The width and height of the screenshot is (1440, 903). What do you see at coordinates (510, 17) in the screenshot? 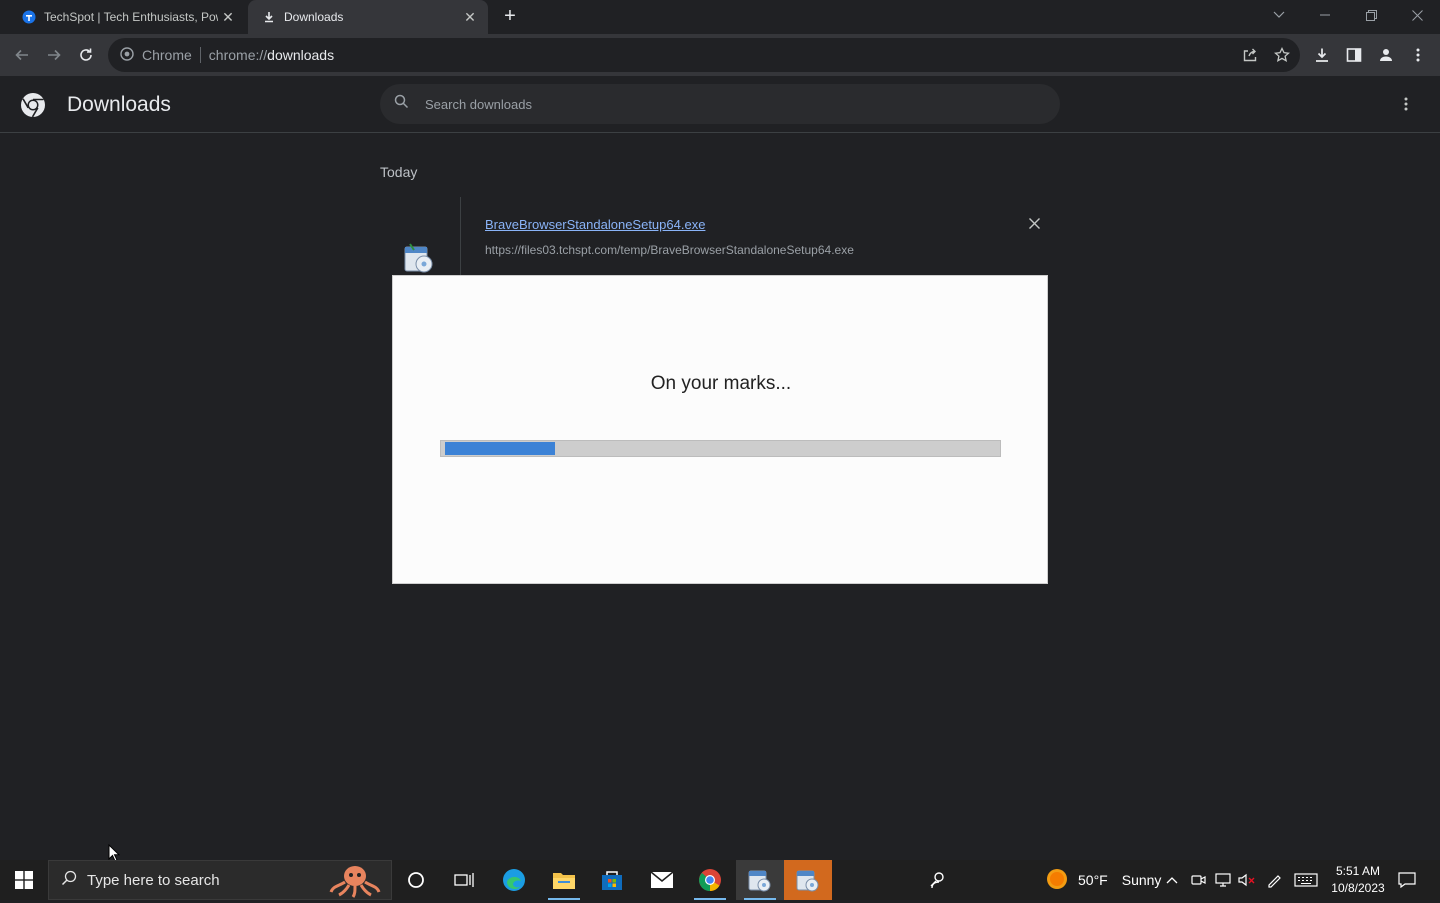
I see `new-tab-button: +` at bounding box center [510, 17].